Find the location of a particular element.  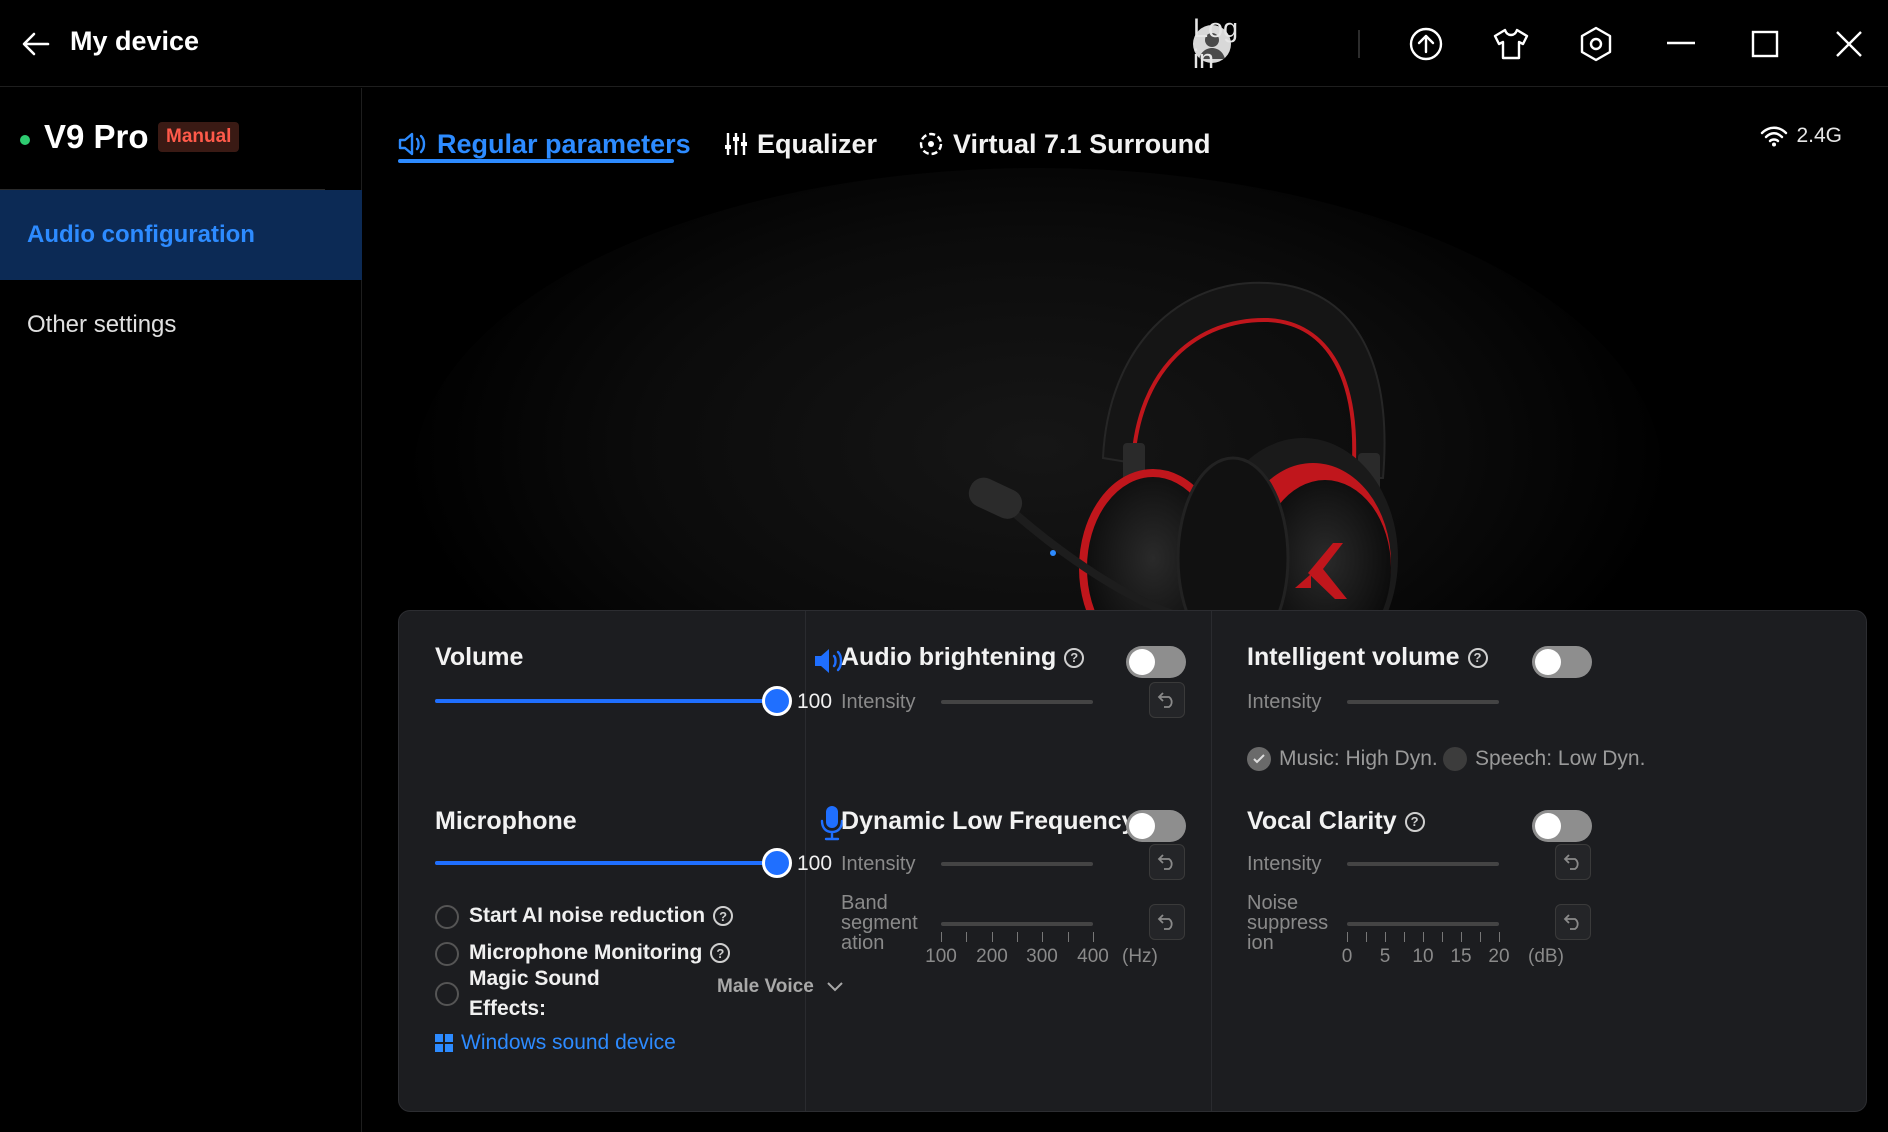

music-high-dyn-label: Music: High Dyn. is located at coordinates (1358, 758).